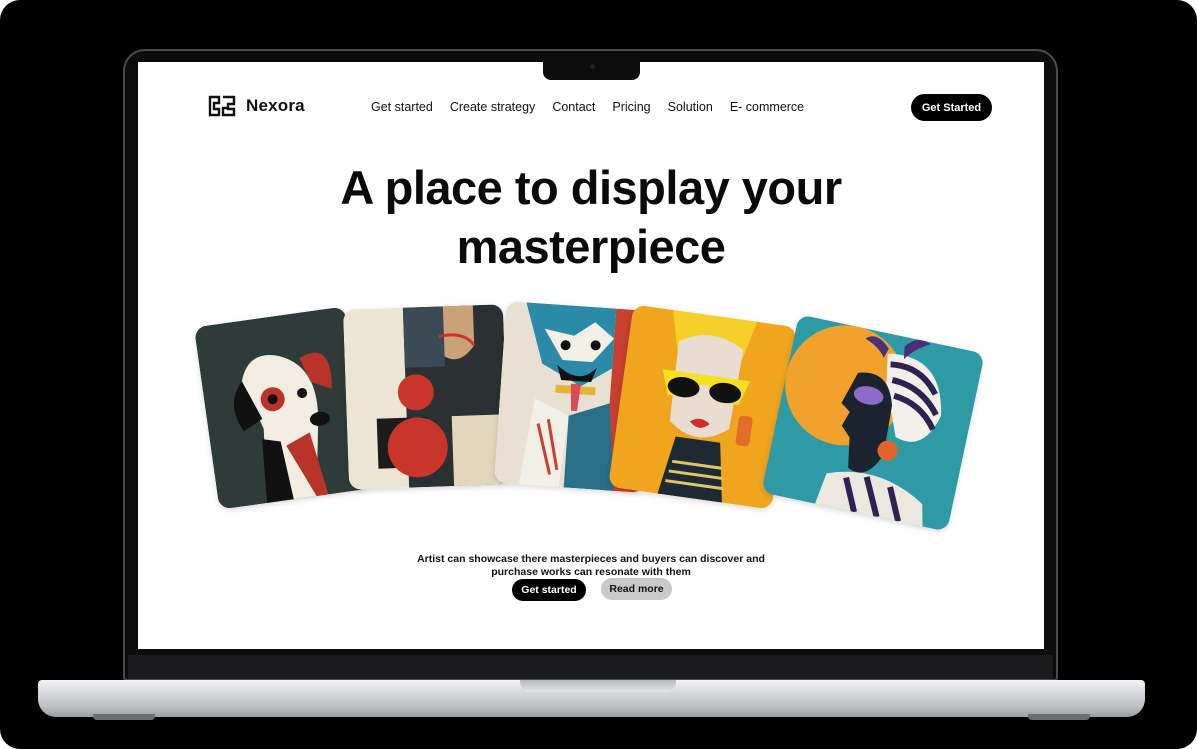 This screenshot has height=749, width=1197. Describe the element at coordinates (591, 70) in the screenshot. I see `camera-notch` at that location.